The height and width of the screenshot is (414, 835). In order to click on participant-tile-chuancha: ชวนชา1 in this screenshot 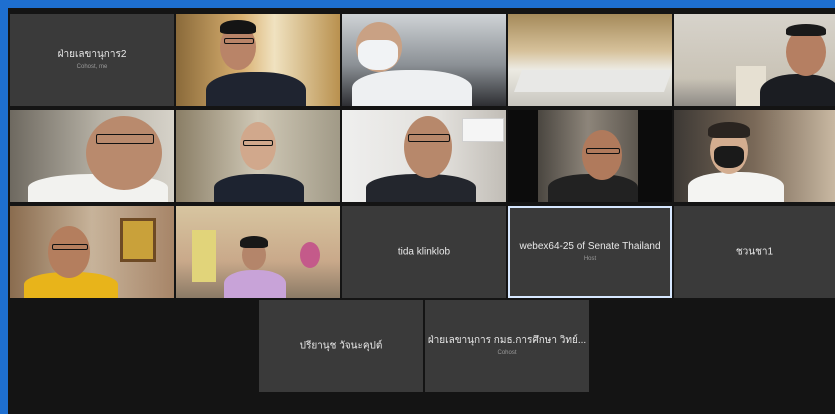, I will do `click(754, 252)`.